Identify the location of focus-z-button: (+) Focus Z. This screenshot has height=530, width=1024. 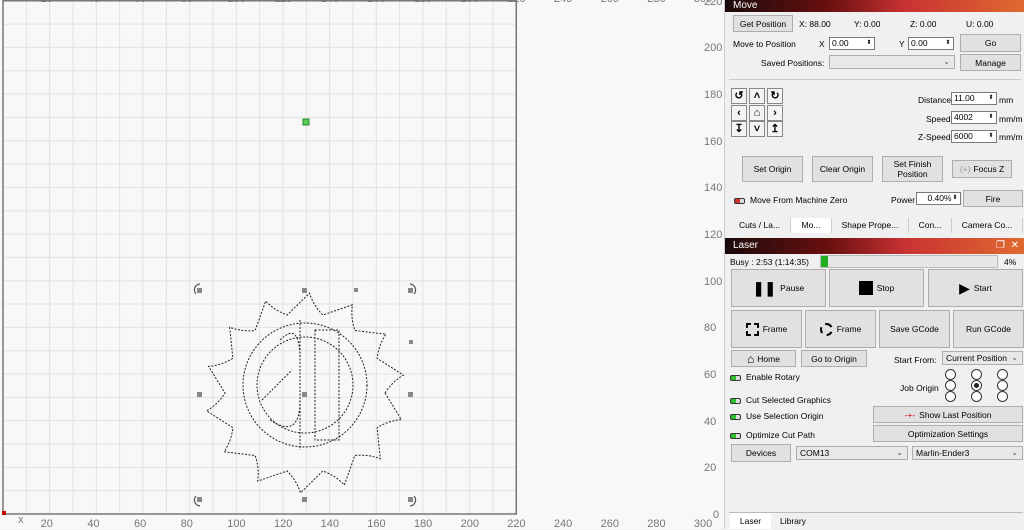
(982, 169).